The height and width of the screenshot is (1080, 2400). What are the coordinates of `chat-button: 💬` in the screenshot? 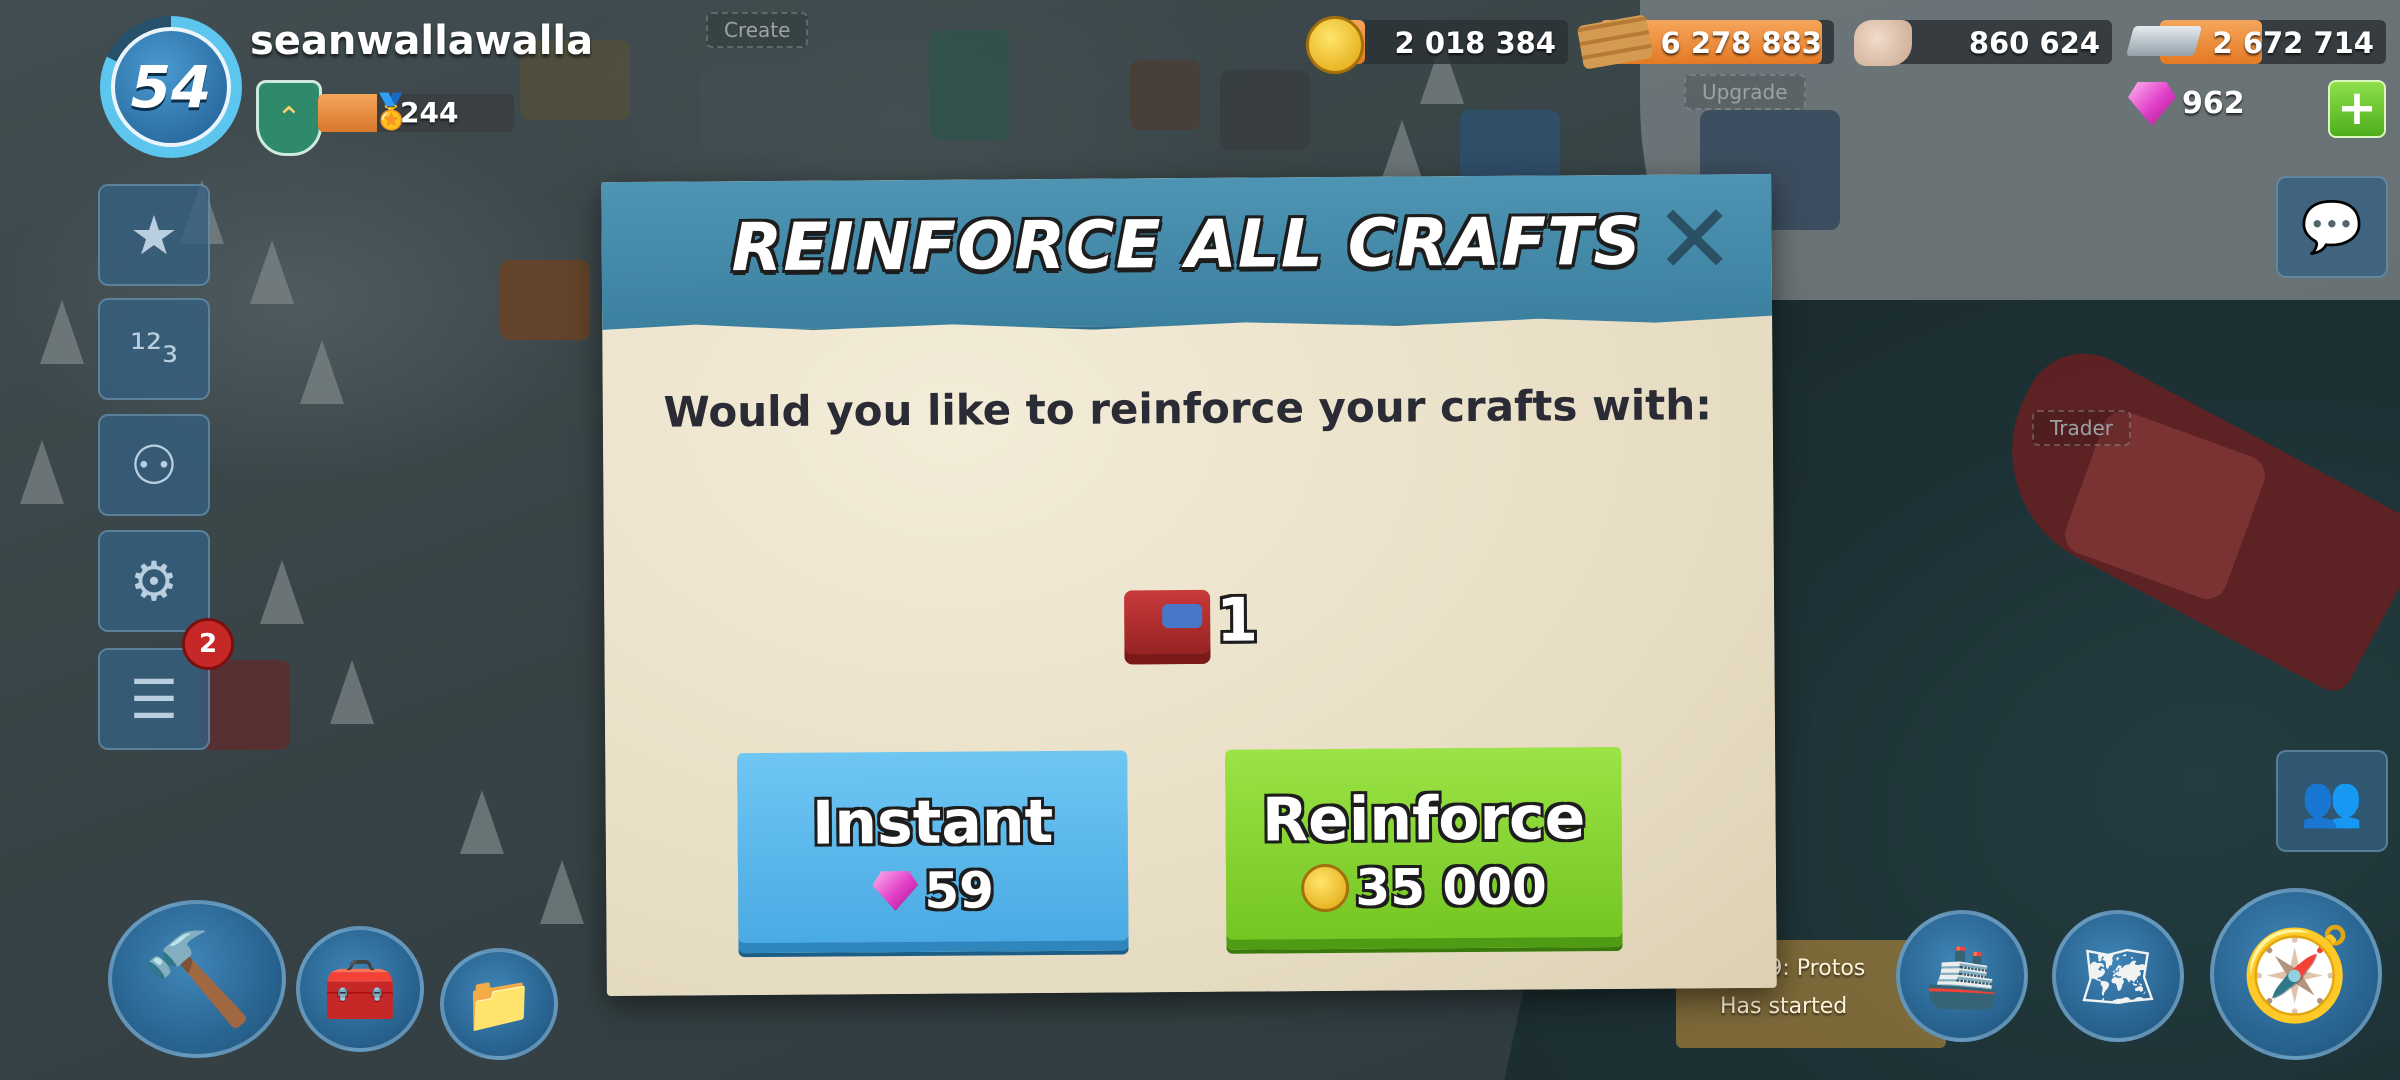 It's located at (2332, 227).